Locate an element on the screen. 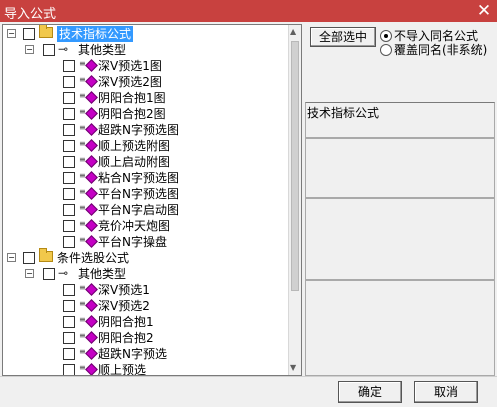  ok-button: 确定 is located at coordinates (370, 392).